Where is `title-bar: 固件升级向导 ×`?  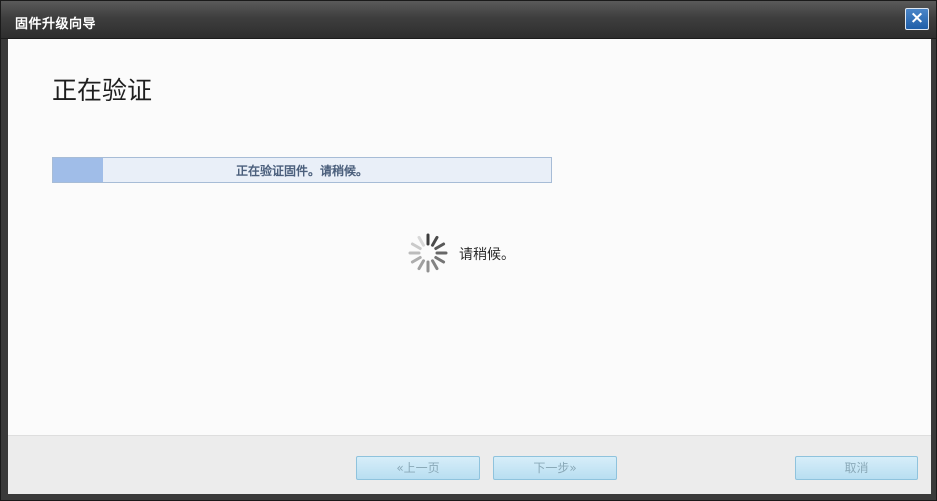
title-bar: 固件升级向导 × is located at coordinates (468, 20).